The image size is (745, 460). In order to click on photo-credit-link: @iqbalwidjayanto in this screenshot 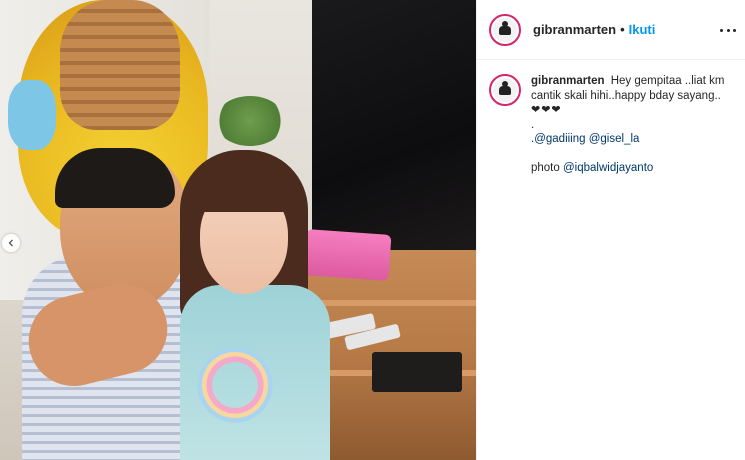, I will do `click(608, 168)`.